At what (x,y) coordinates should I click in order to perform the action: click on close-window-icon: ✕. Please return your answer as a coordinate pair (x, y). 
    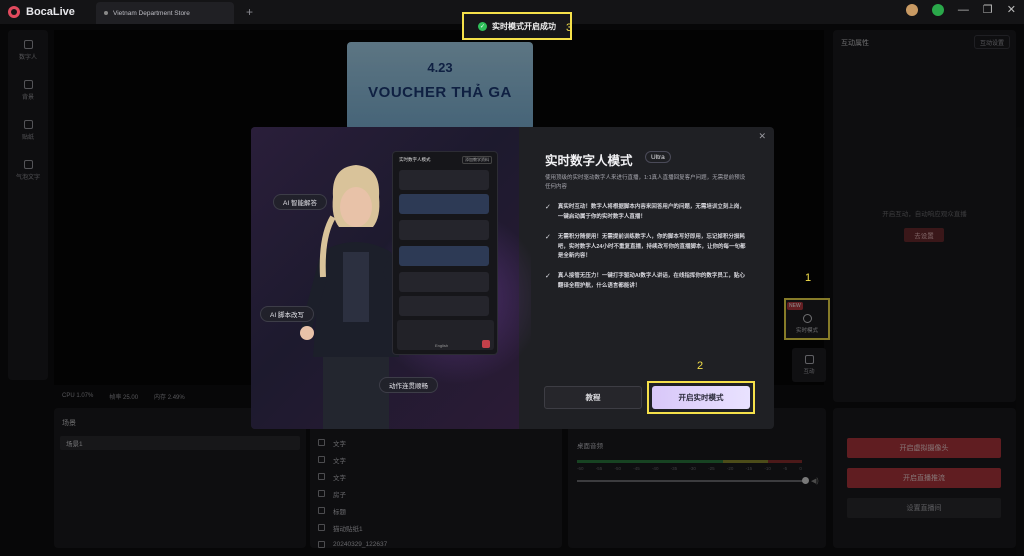
    Looking at the image, I should click on (1011, 9).